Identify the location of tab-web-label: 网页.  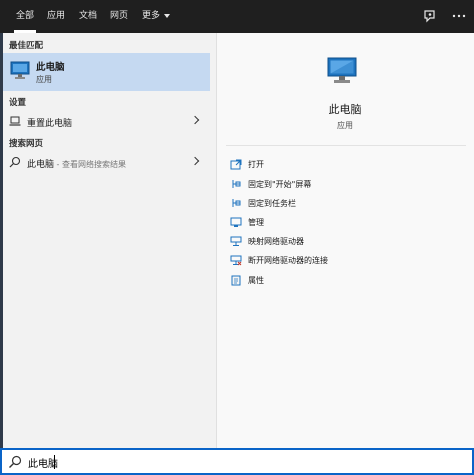
(118, 16).